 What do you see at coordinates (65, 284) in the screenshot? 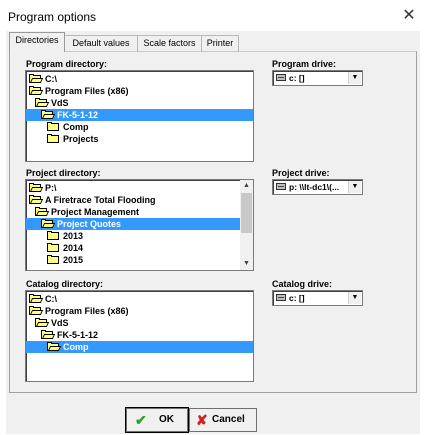
I see `catalog-directory-label: Catalog directory:` at bounding box center [65, 284].